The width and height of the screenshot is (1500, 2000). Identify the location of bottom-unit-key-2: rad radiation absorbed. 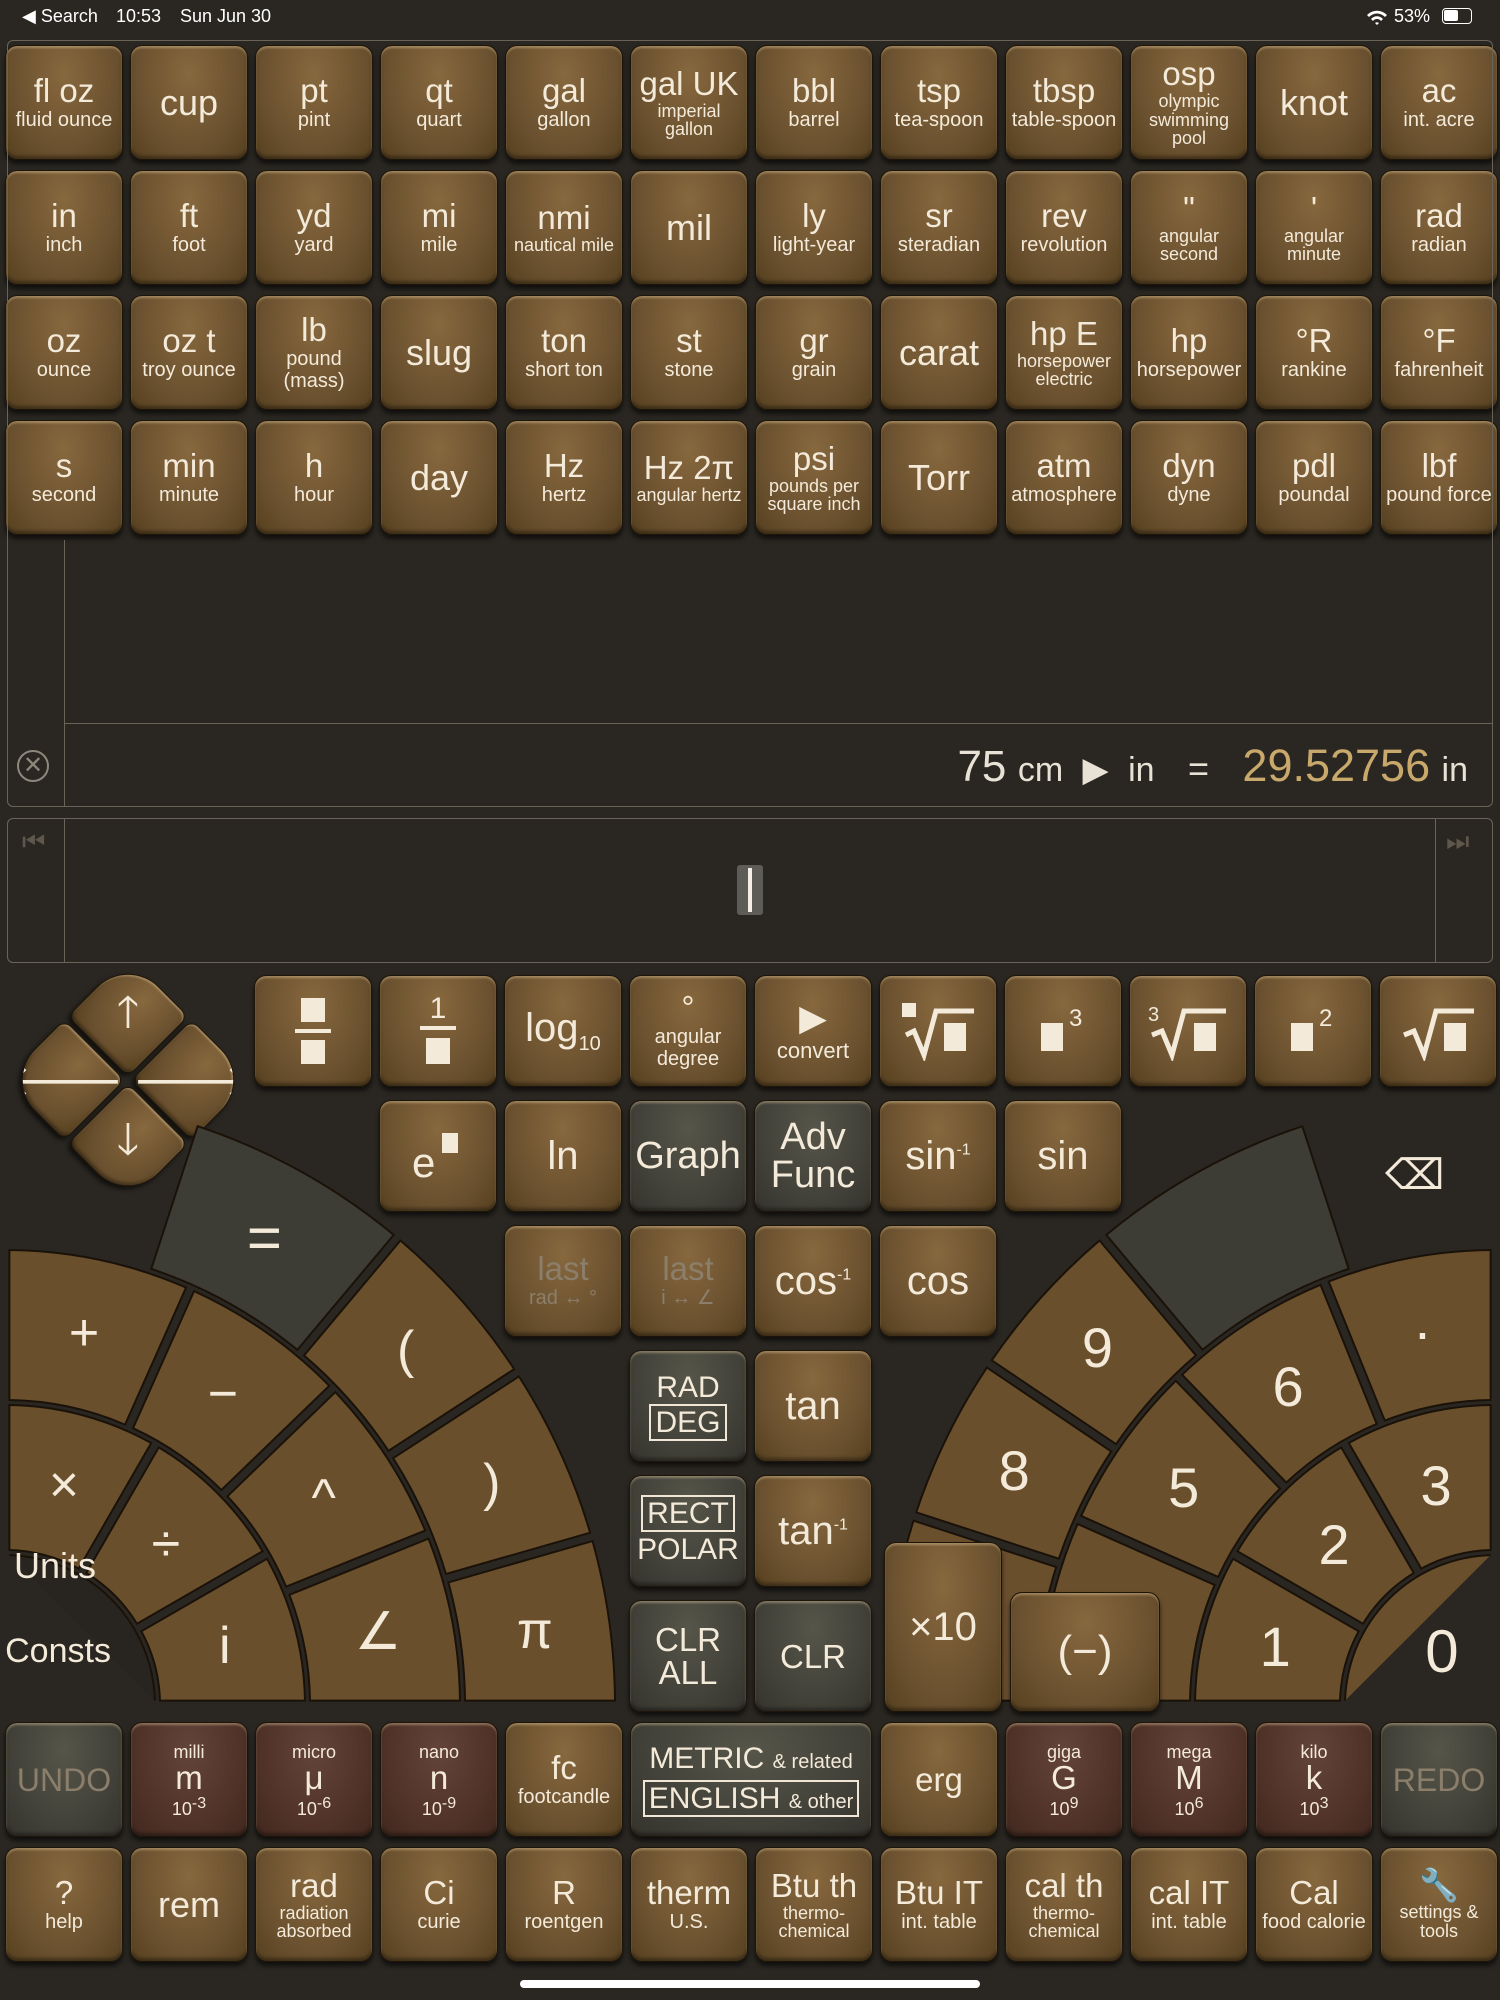
(314, 1904).